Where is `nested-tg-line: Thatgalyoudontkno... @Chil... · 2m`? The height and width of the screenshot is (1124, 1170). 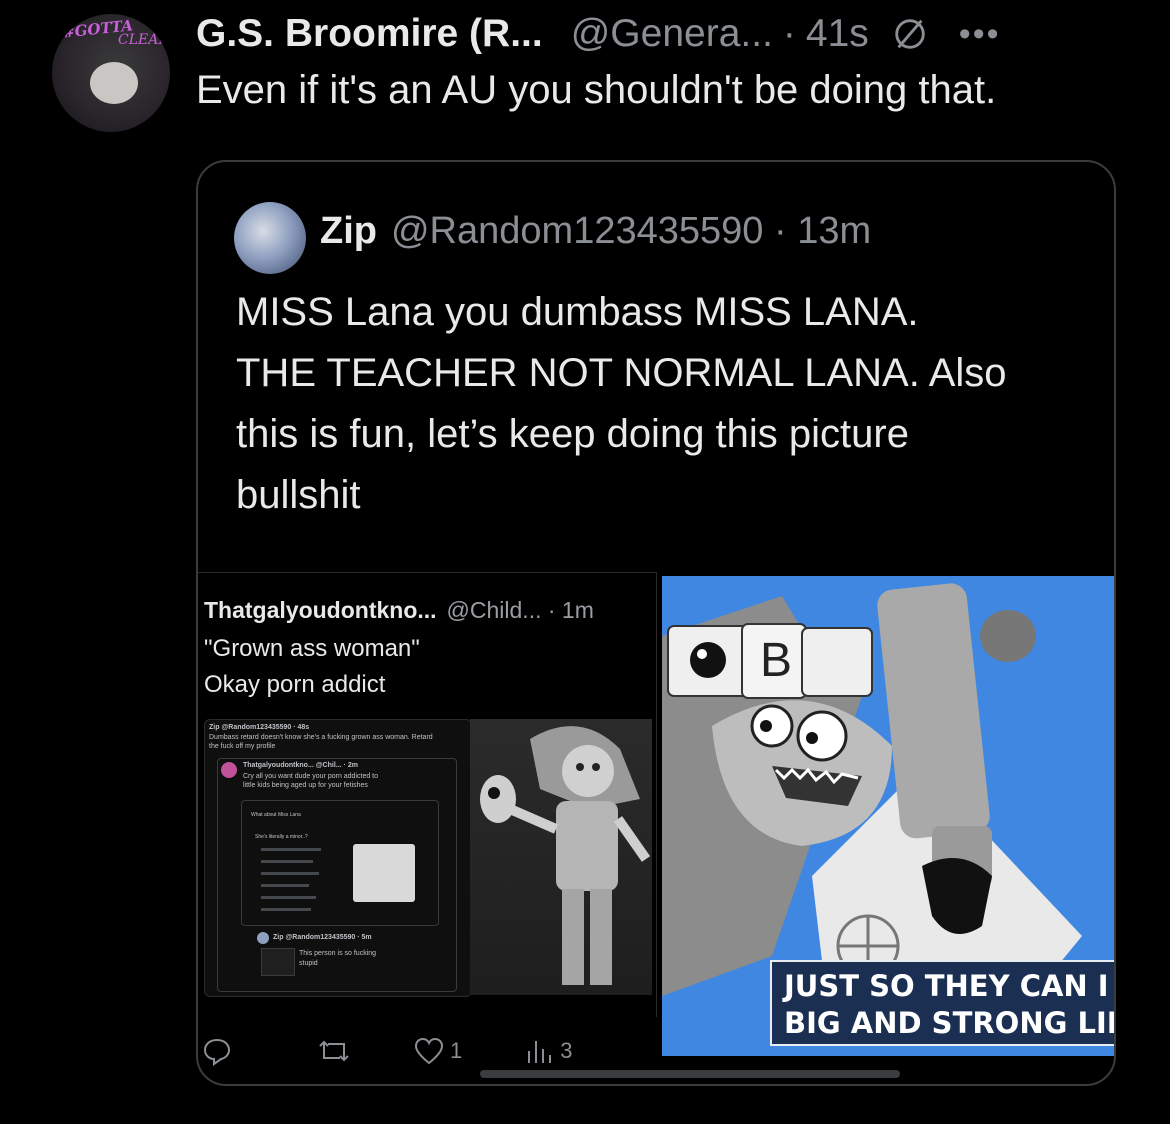
nested-tg-line: Thatgalyoudontkno... @Chil... · 2m is located at coordinates (300, 765).